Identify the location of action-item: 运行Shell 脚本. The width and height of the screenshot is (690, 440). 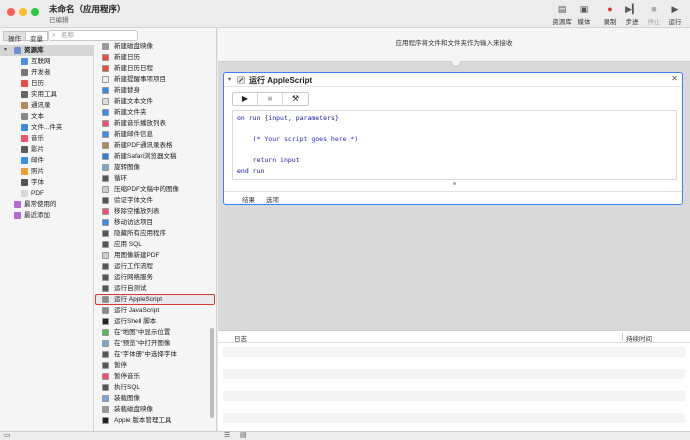
(155, 321).